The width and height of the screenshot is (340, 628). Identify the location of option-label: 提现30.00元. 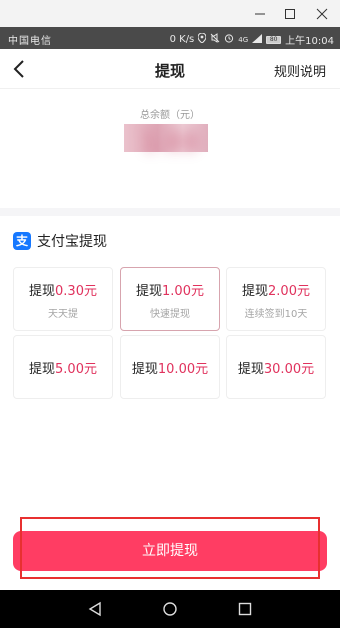
(276, 367).